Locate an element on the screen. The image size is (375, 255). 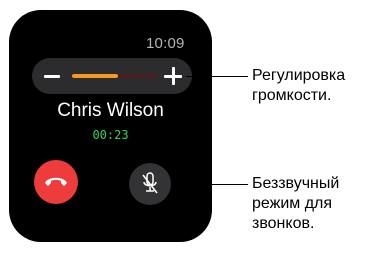
volume-control is located at coordinates (112, 76).